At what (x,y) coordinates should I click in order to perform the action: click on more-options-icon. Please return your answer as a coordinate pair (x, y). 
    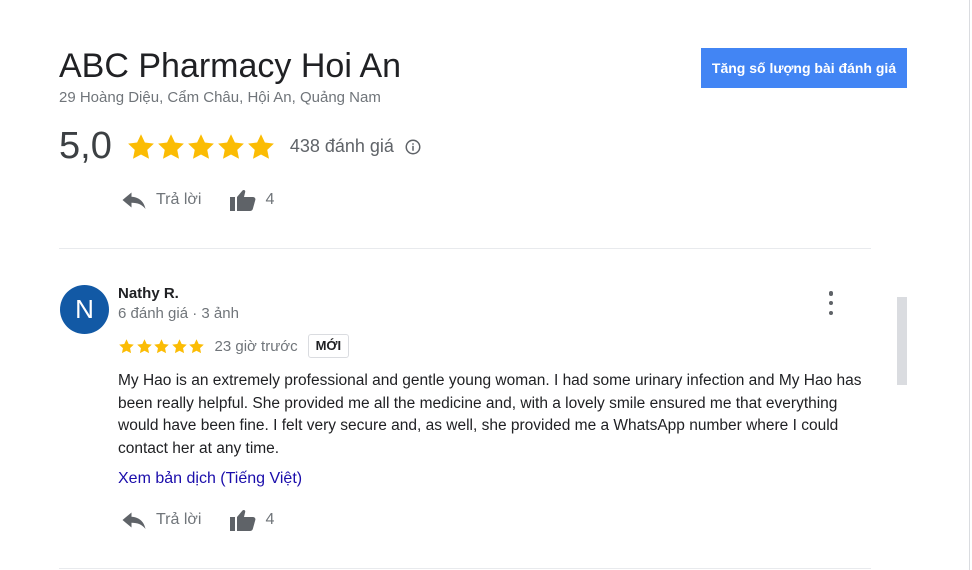
    Looking at the image, I should click on (831, 303).